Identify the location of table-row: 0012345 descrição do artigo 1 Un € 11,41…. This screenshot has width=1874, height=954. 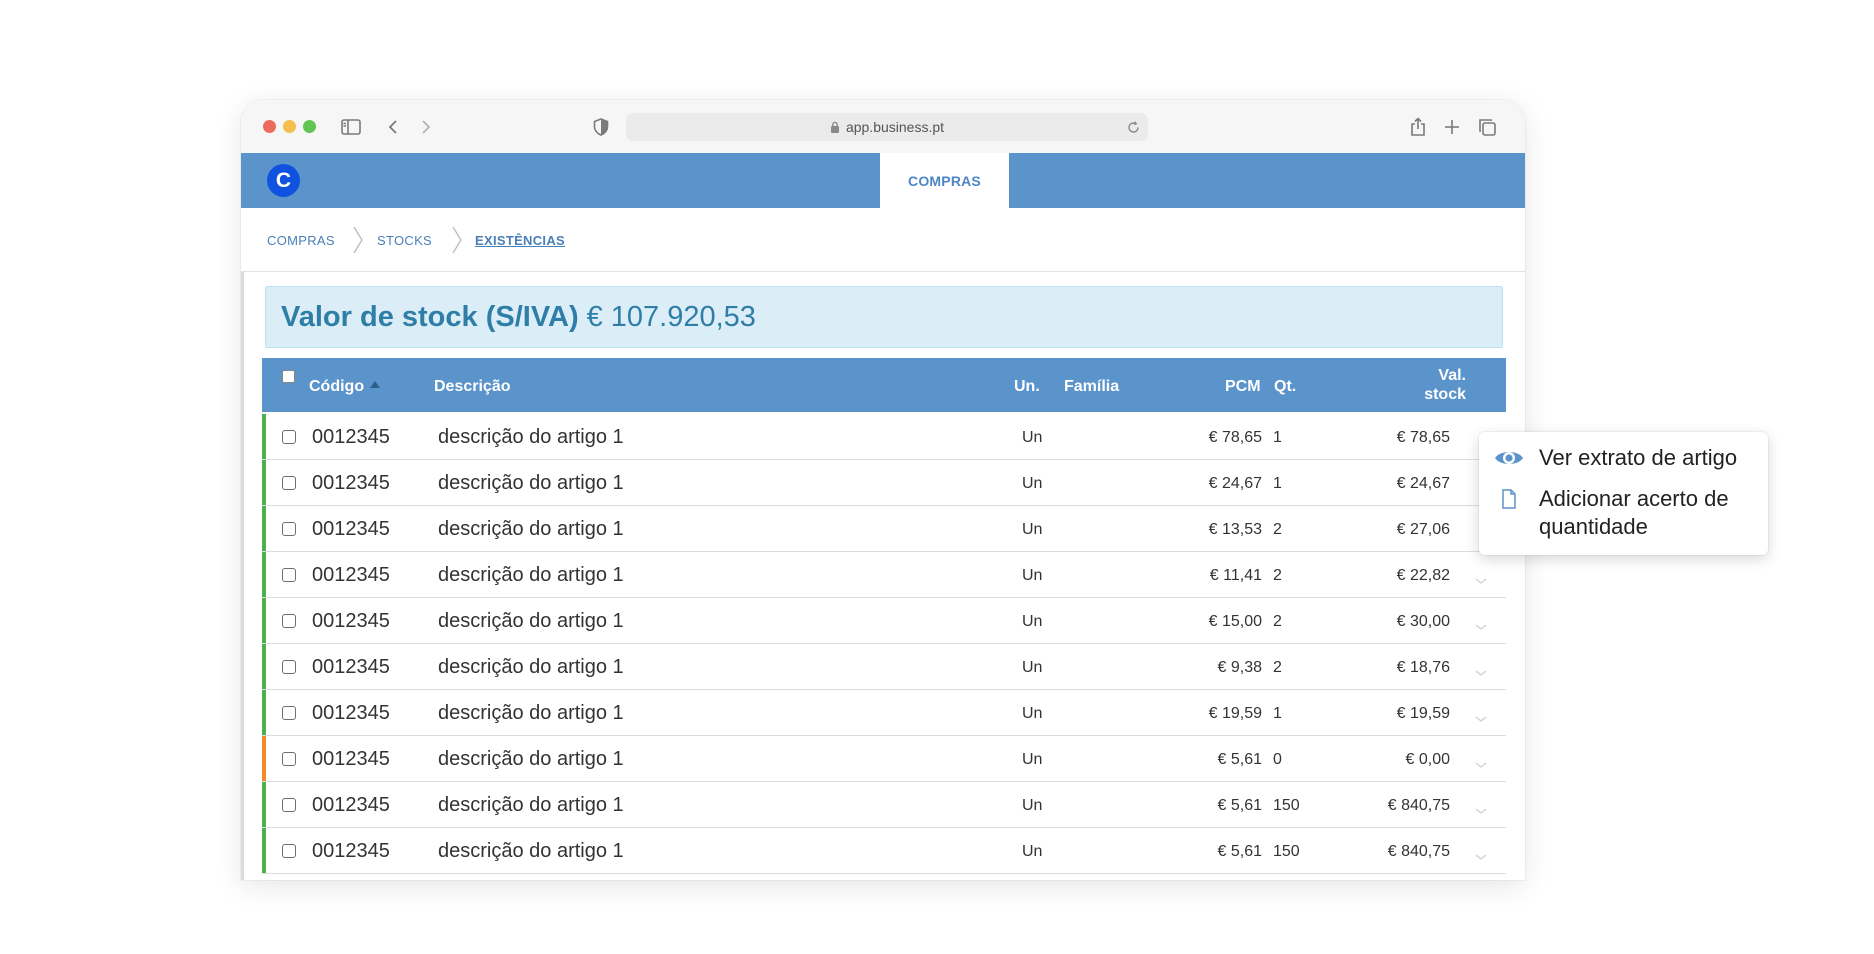
(884, 575).